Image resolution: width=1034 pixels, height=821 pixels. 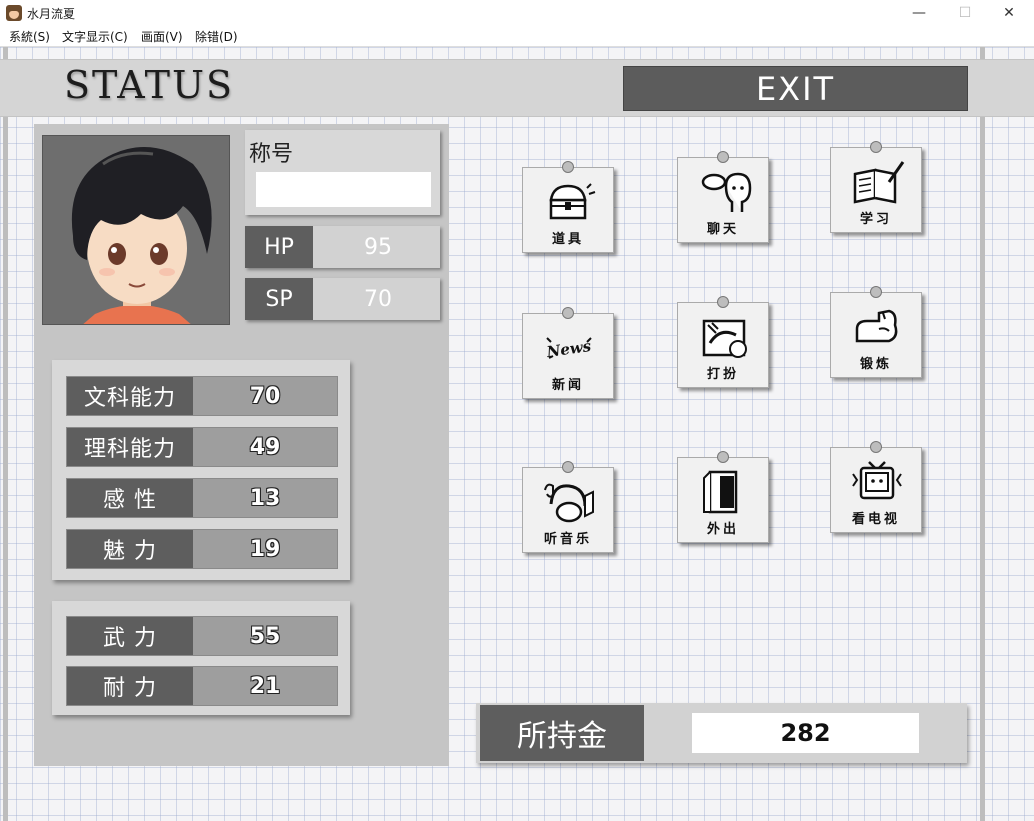 What do you see at coordinates (130, 447) in the screenshot?
I see `stat-label: 理科能力` at bounding box center [130, 447].